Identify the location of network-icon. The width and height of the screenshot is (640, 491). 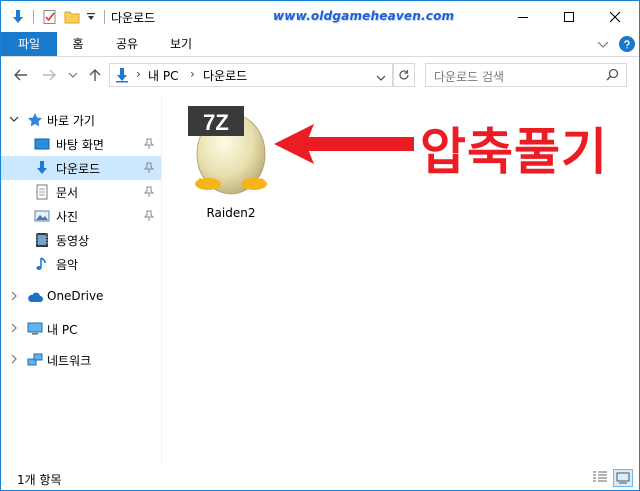
(35, 359).